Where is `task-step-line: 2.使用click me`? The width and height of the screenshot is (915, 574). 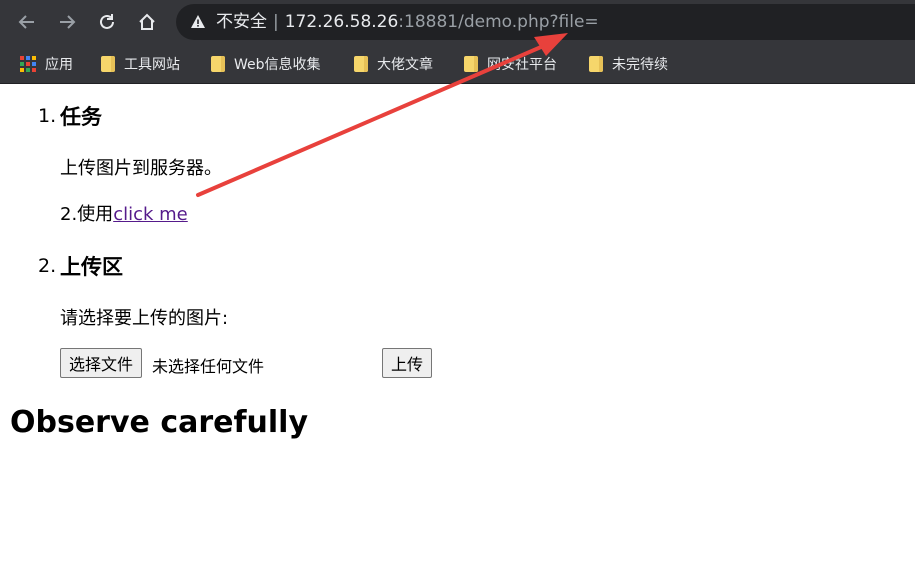
task-step-line: 2.使用click me is located at coordinates (124, 213).